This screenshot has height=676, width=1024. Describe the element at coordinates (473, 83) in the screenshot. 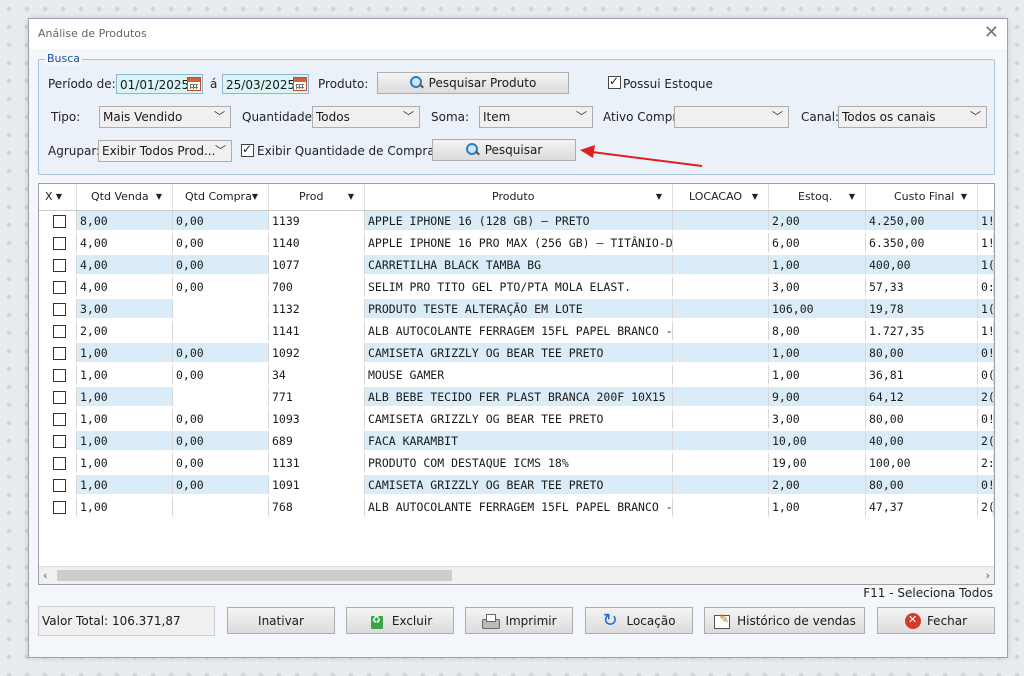

I see `pesquisar-produto-button: Pesquisar Produto` at that location.